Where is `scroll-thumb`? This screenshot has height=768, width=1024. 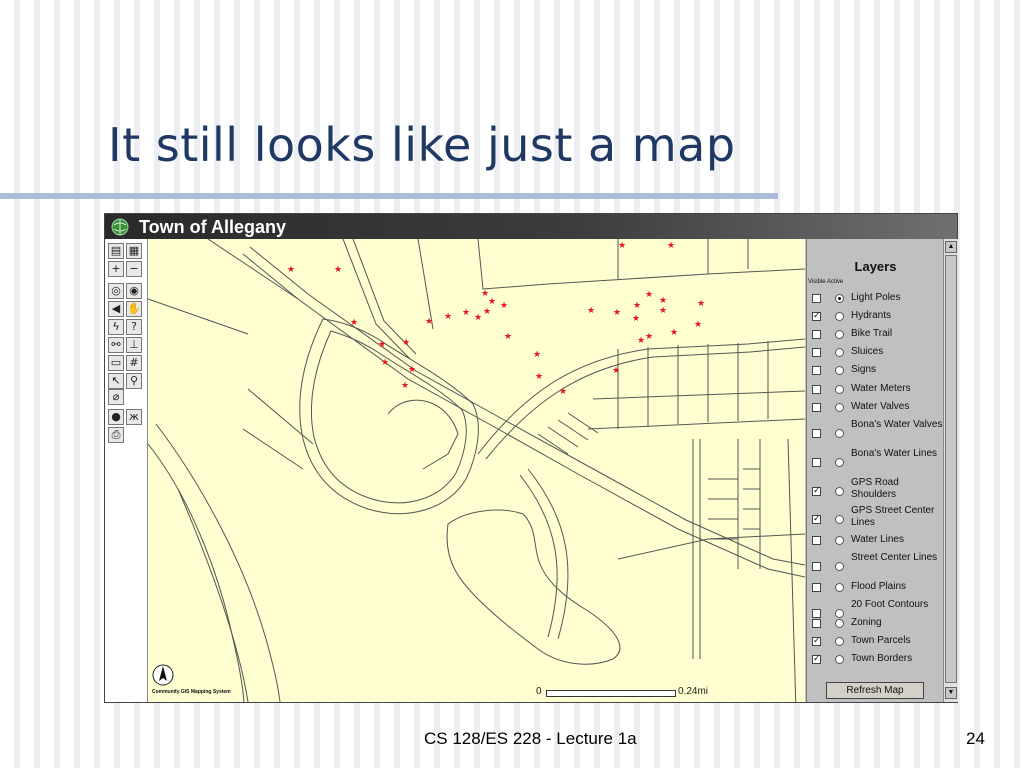 scroll-thumb is located at coordinates (951, 469).